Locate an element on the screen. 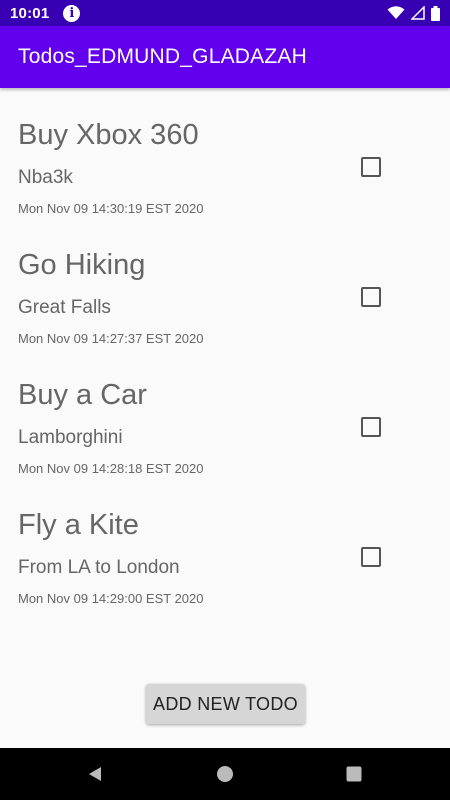 This screenshot has height=800, width=450. todo-description: Great Falls is located at coordinates (64, 307).